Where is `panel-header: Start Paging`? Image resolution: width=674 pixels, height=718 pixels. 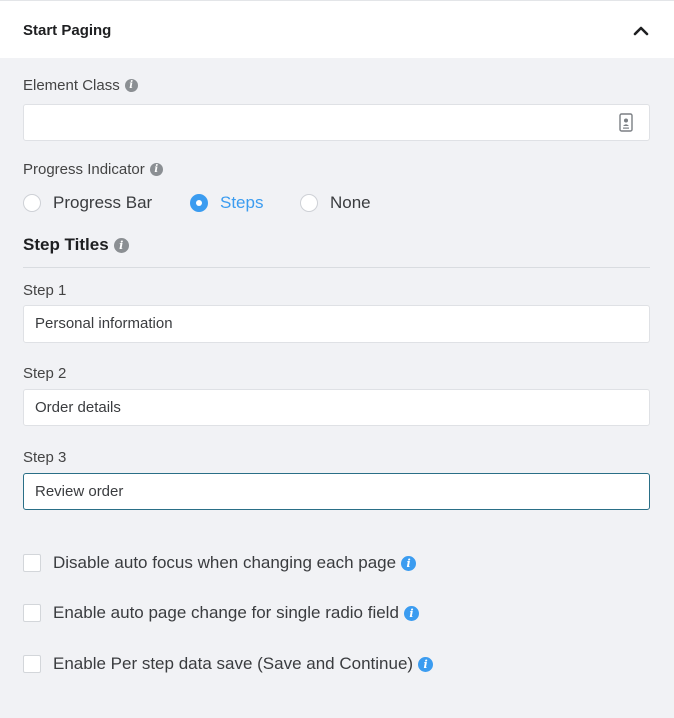 panel-header: Start Paging is located at coordinates (337, 29).